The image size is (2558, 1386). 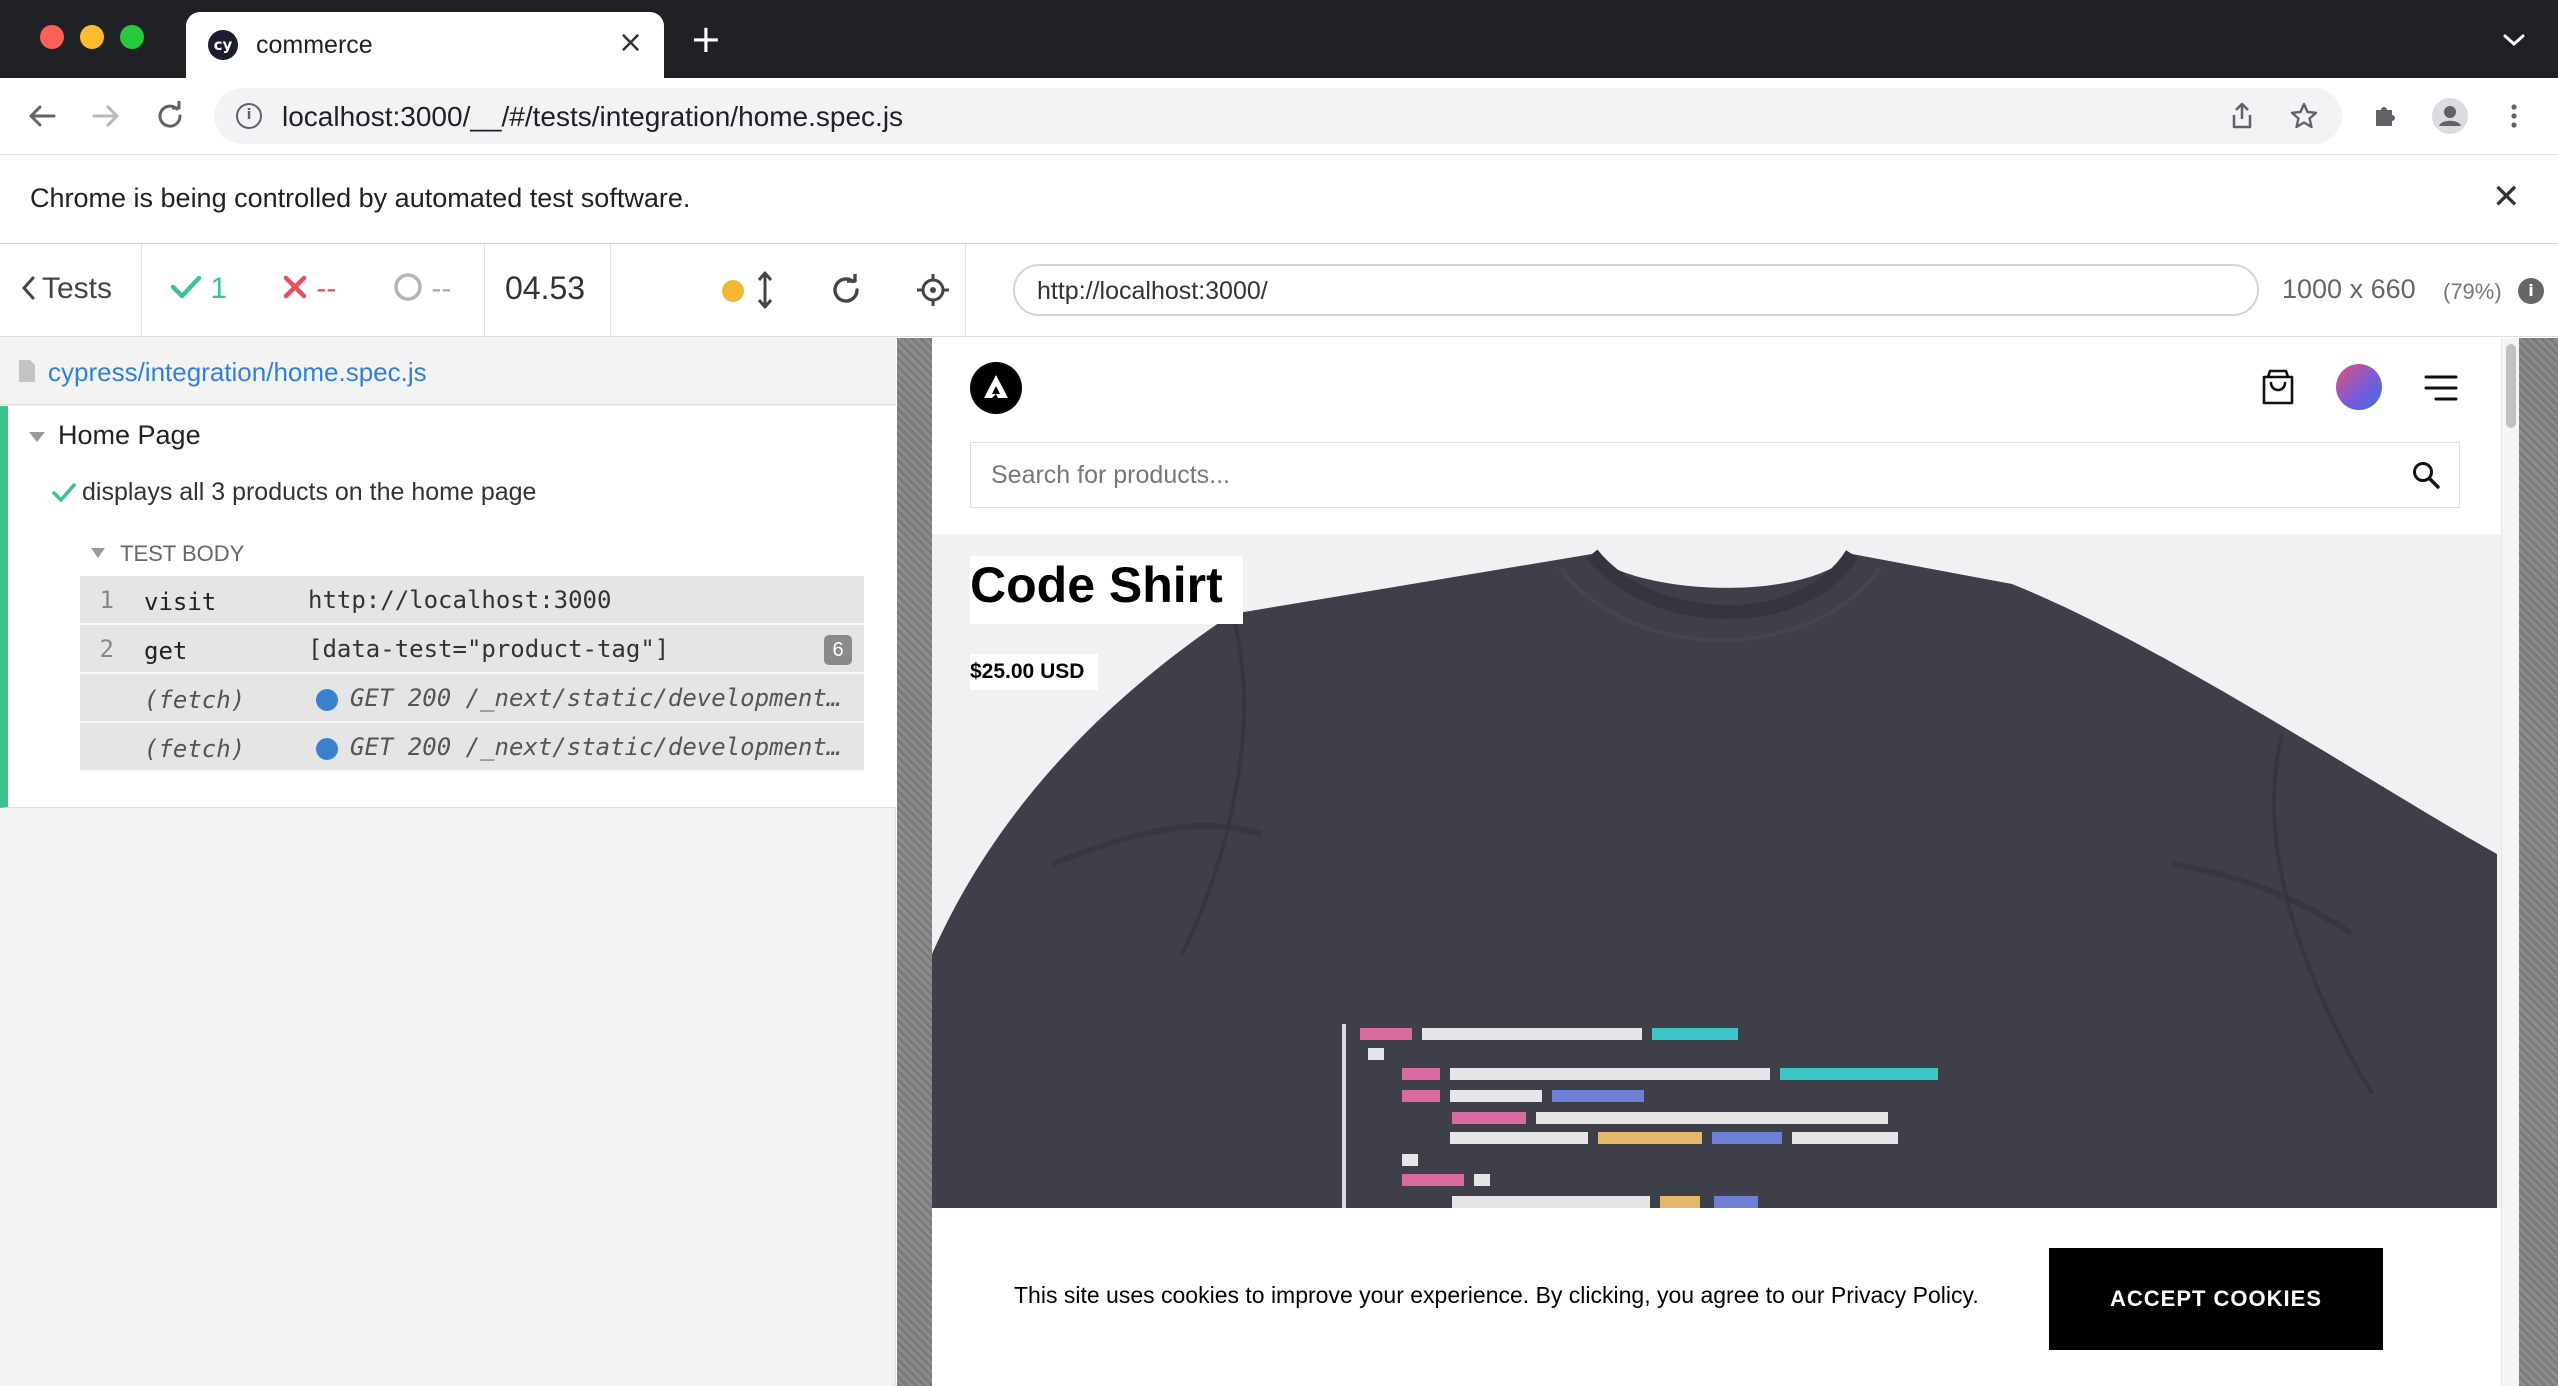 What do you see at coordinates (706, 39) in the screenshot?
I see `new-tab-button: +` at bounding box center [706, 39].